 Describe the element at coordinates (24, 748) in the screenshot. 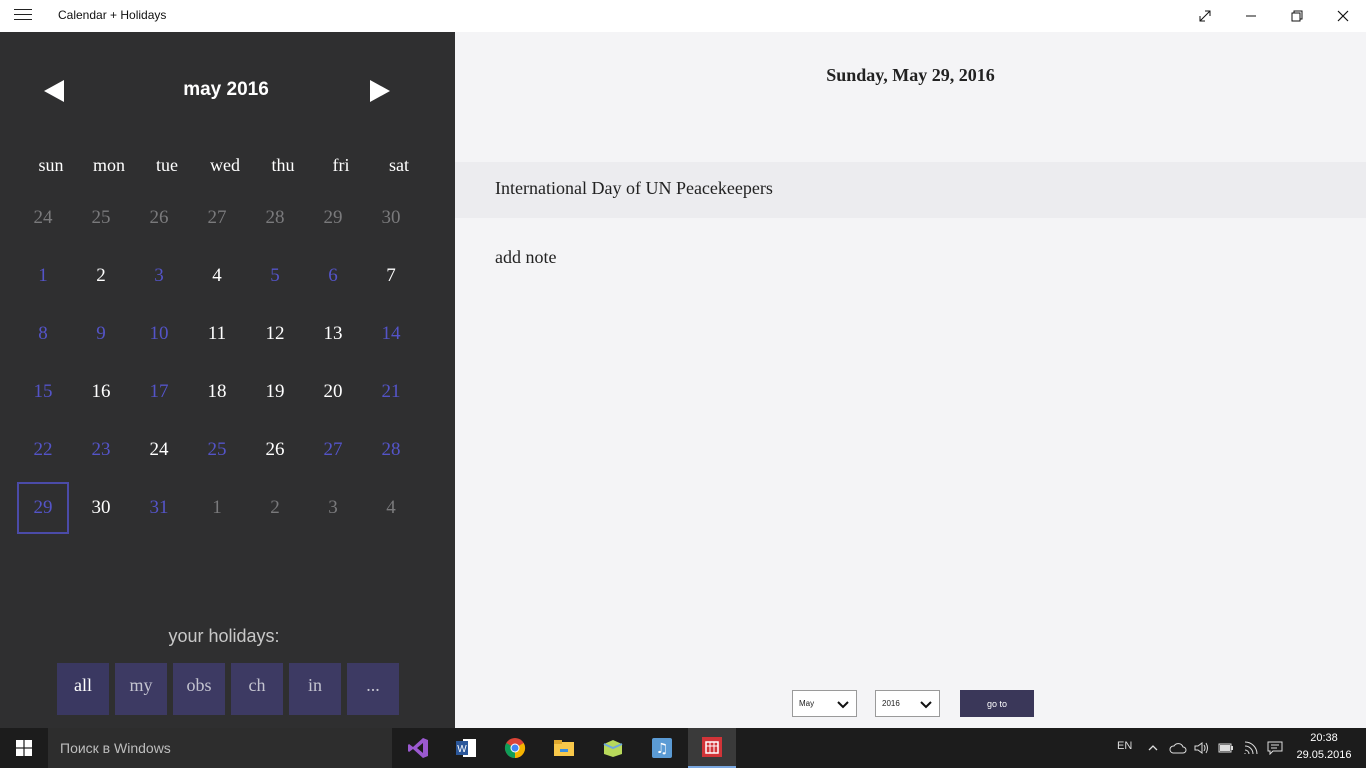

I see `start-button` at that location.